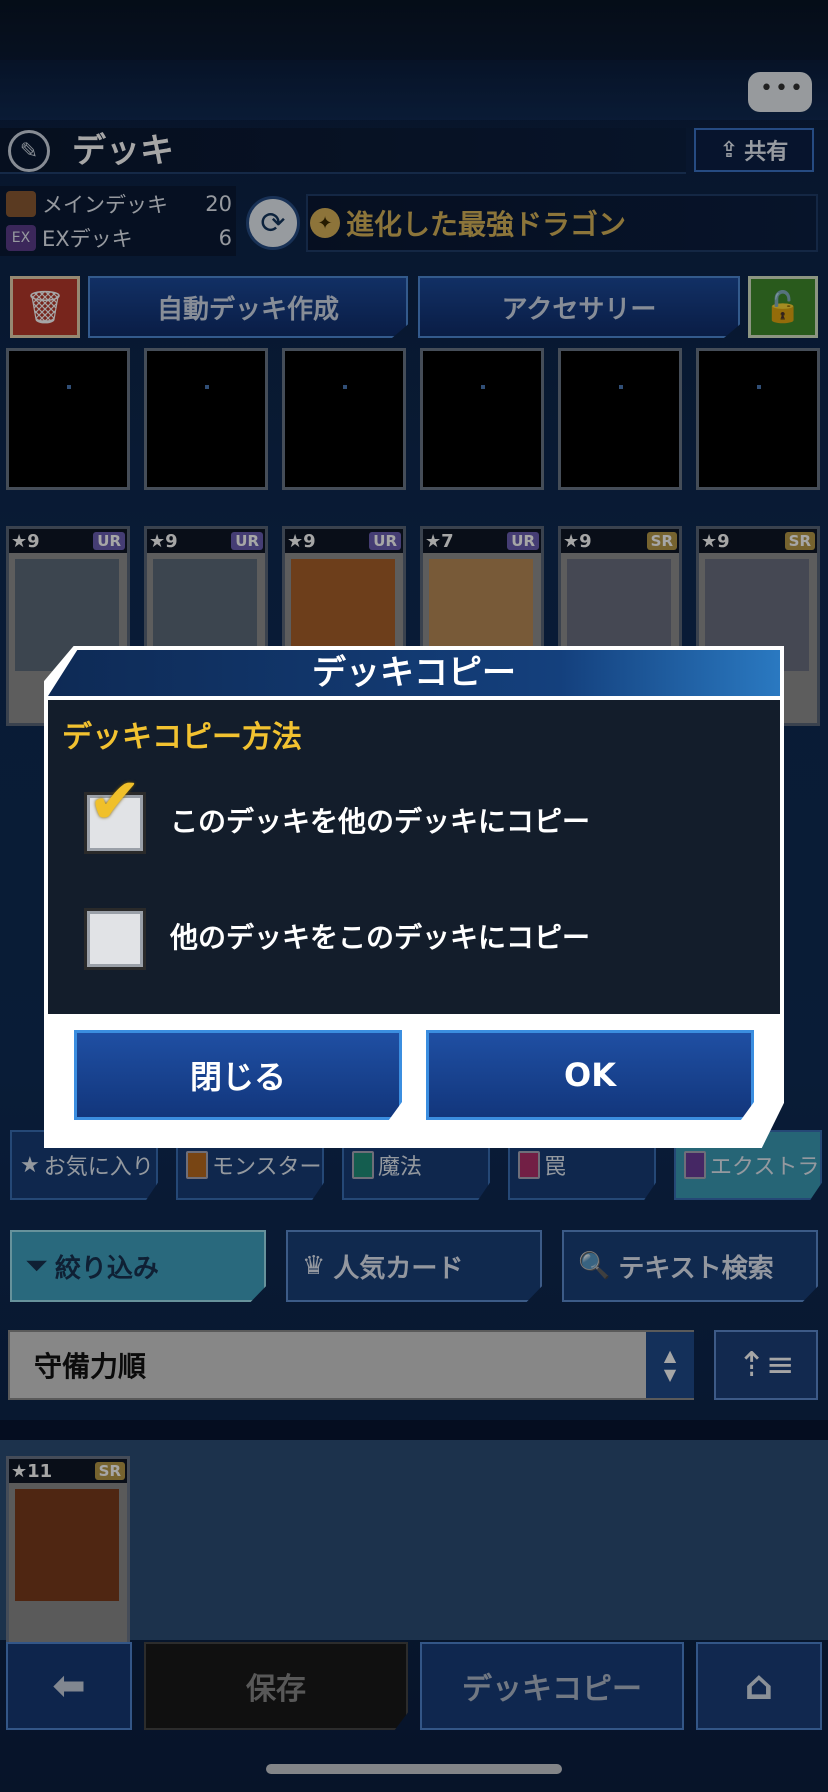 The height and width of the screenshot is (1792, 828). Describe the element at coordinates (380, 936) in the screenshot. I see `option-label: 他のデッキをこのデッキにコピー` at that location.